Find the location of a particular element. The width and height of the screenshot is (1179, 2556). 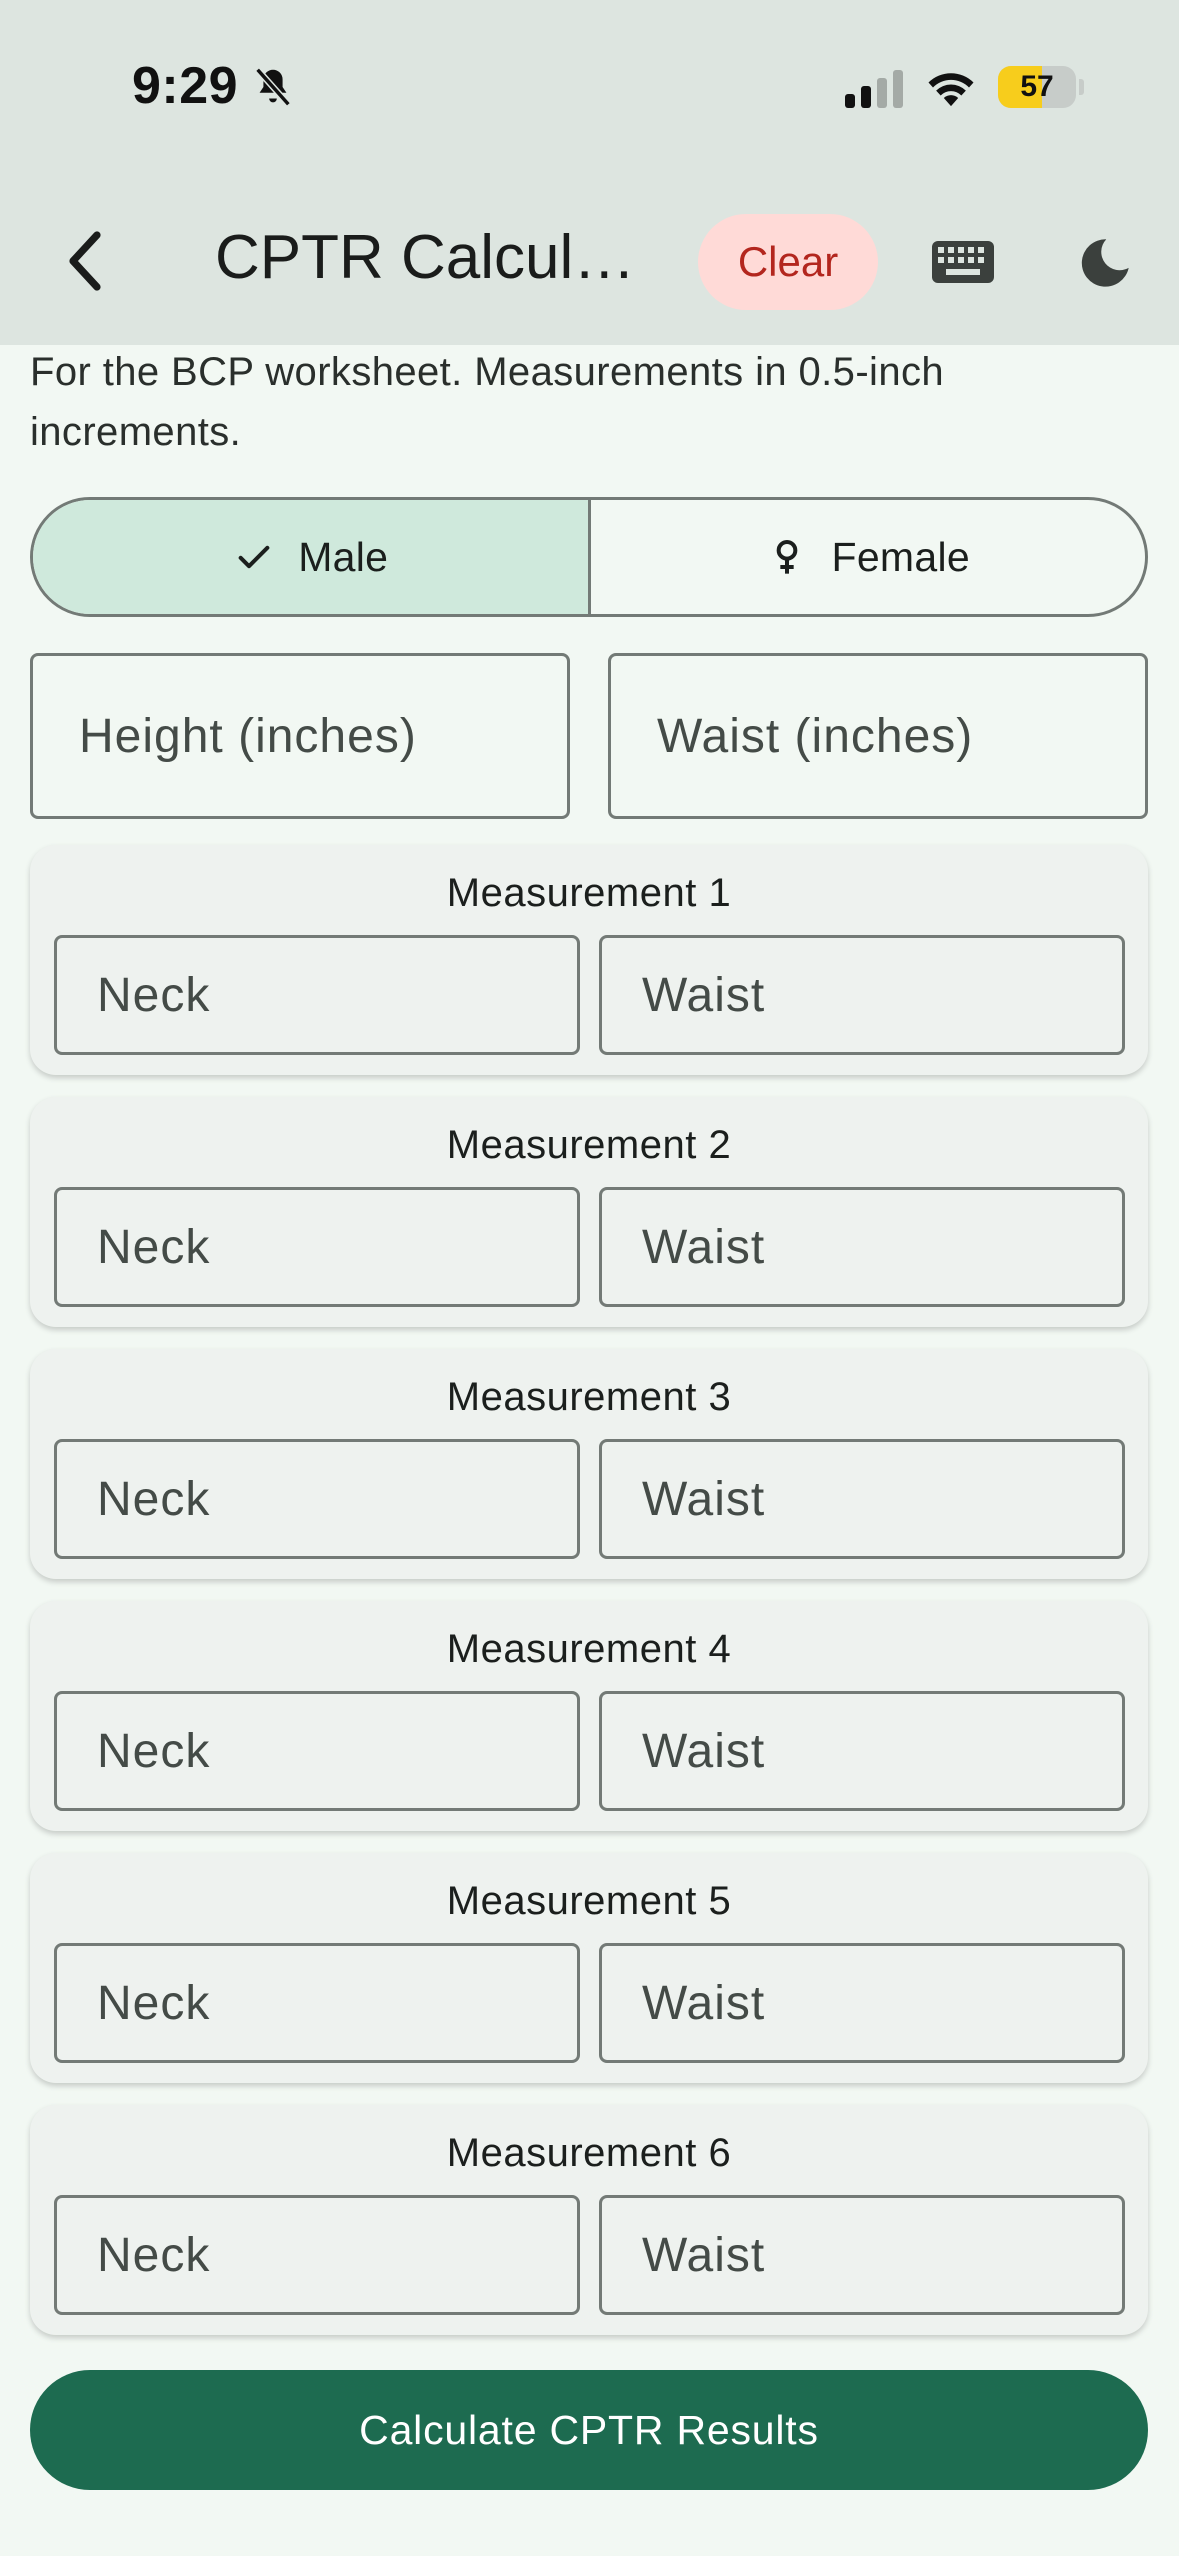

battery-percent: 57 is located at coordinates (1037, 86).